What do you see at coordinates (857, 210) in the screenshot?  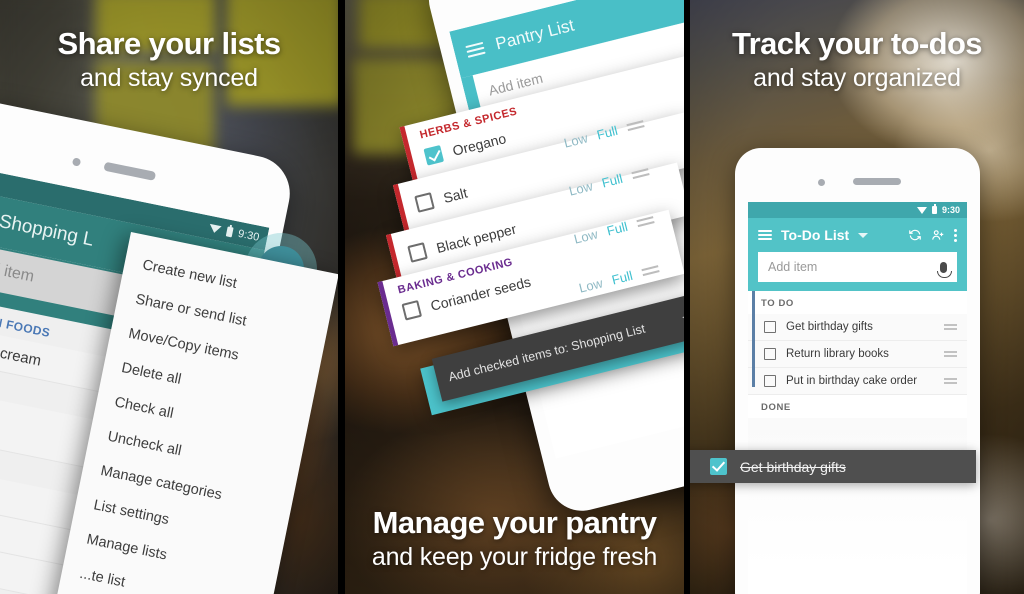 I see `status-bar: 9:30` at bounding box center [857, 210].